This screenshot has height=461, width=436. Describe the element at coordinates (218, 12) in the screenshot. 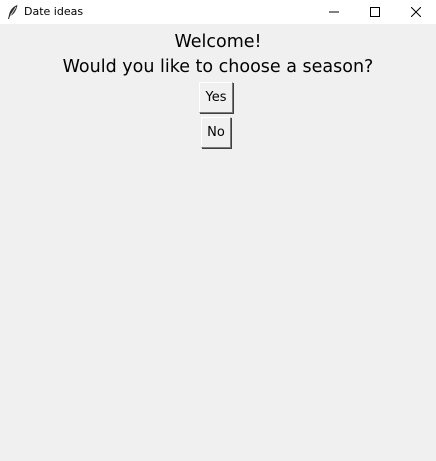

I see `title-bar: Date ideas` at that location.